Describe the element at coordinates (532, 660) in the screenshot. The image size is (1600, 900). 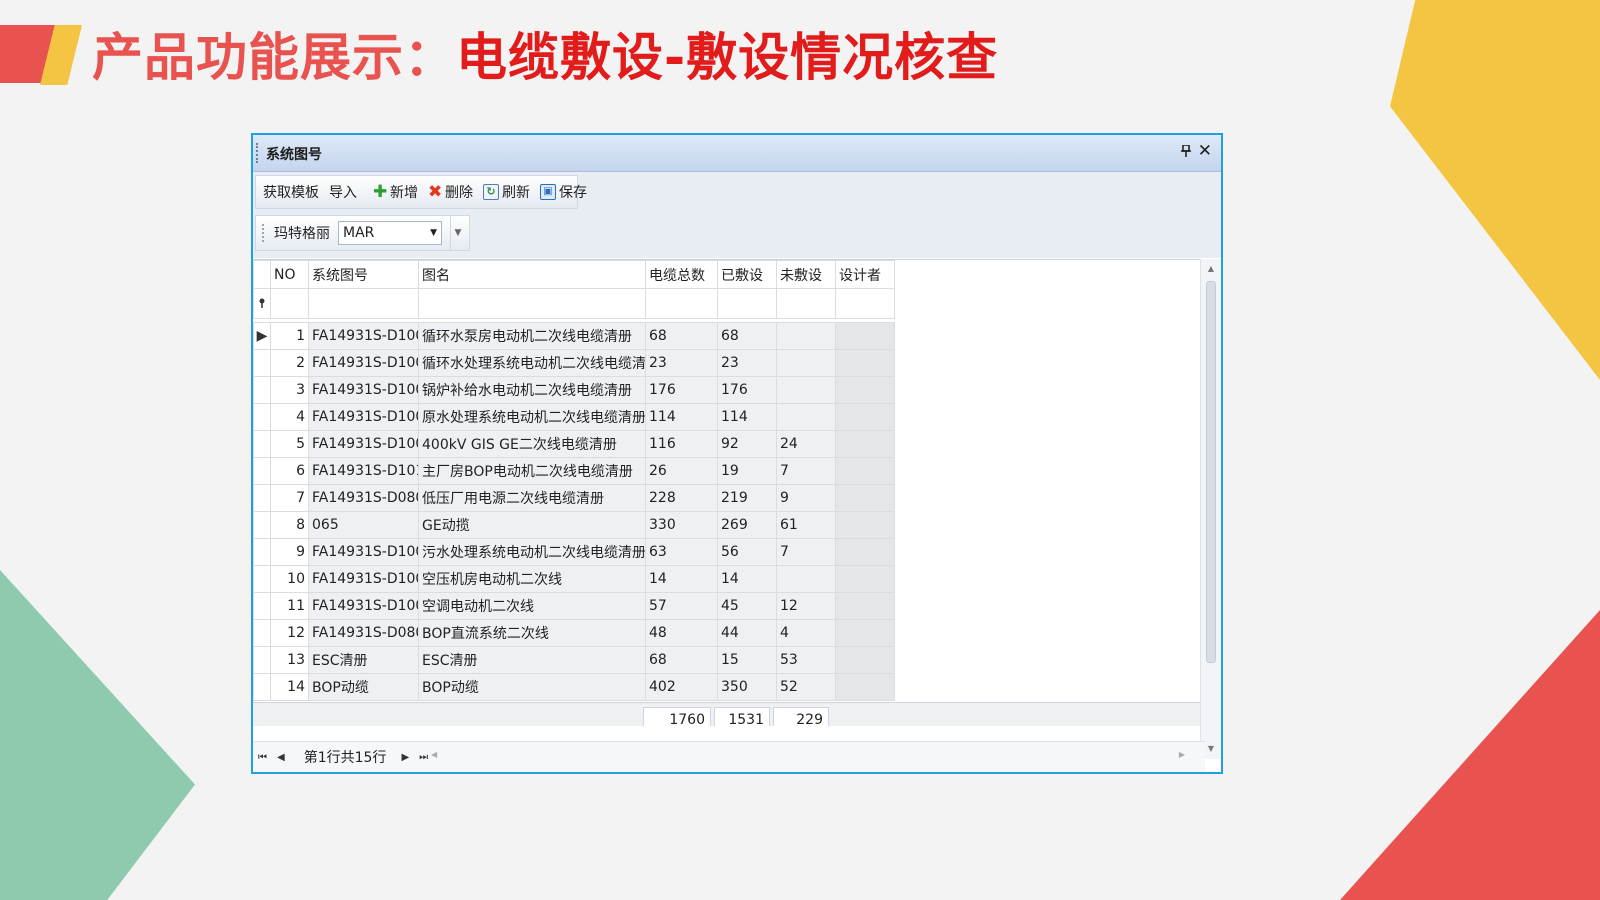
I see `cell-drawing-name: ESC清册` at that location.